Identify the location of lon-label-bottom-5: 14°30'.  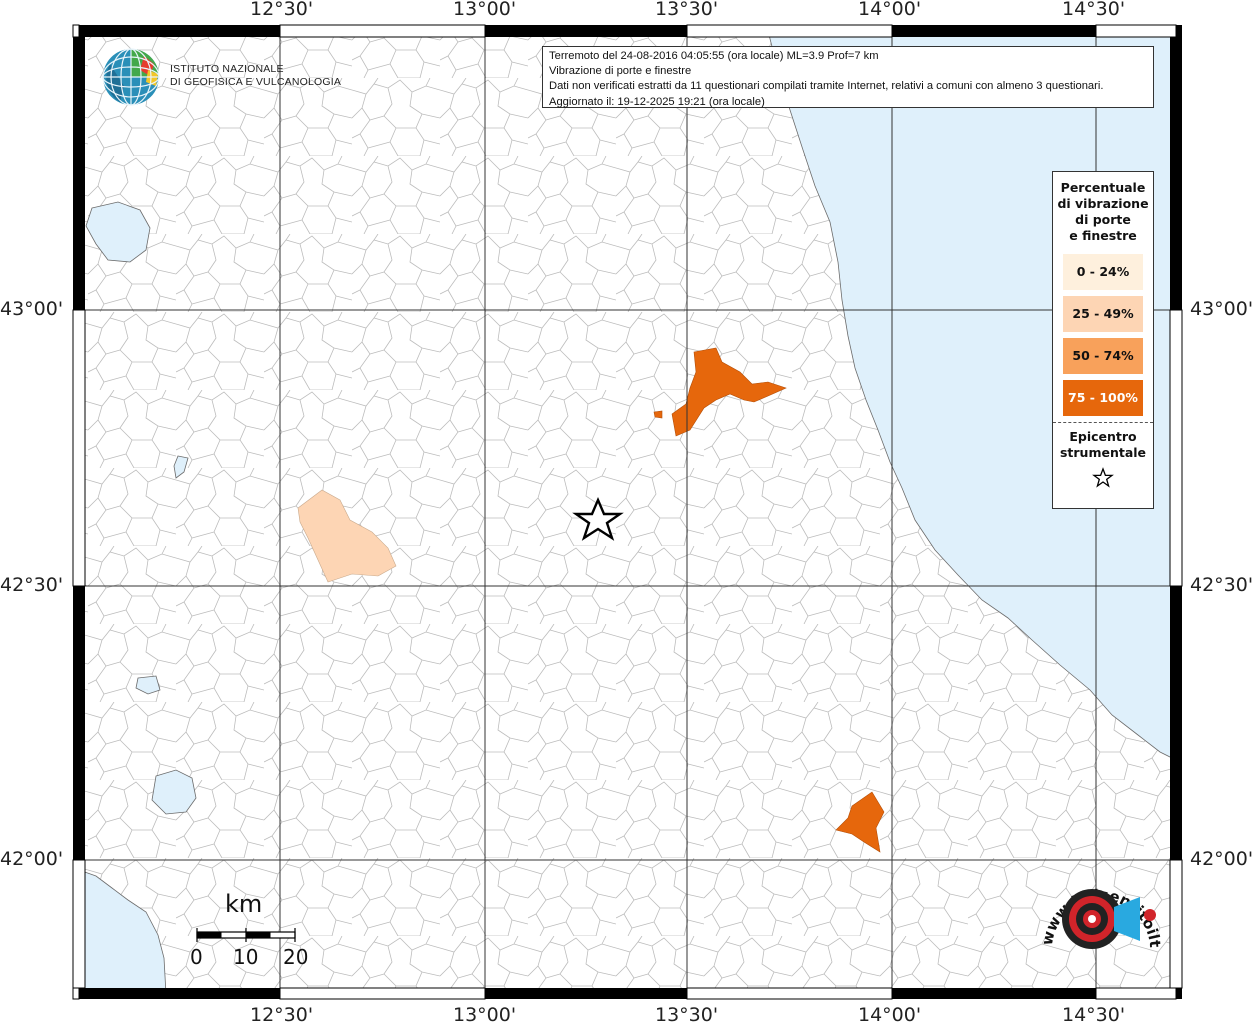
(1094, 1015).